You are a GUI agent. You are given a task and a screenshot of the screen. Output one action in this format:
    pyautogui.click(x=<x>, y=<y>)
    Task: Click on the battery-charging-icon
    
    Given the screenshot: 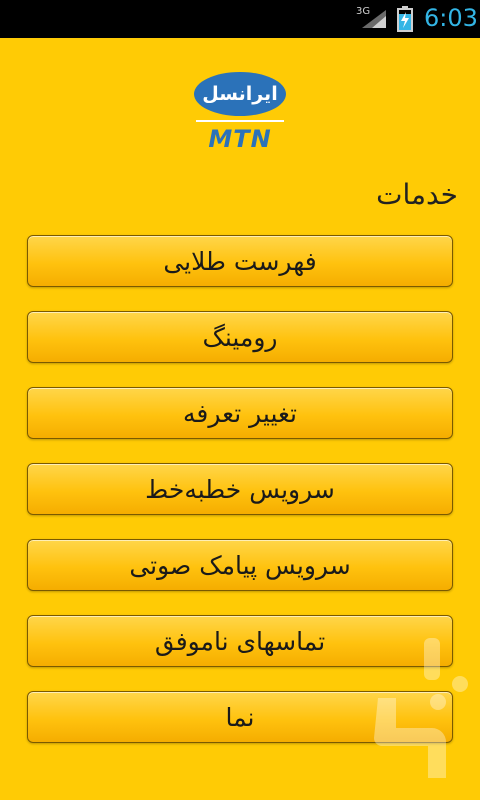 What is the action you would take?
    pyautogui.click(x=405, y=19)
    